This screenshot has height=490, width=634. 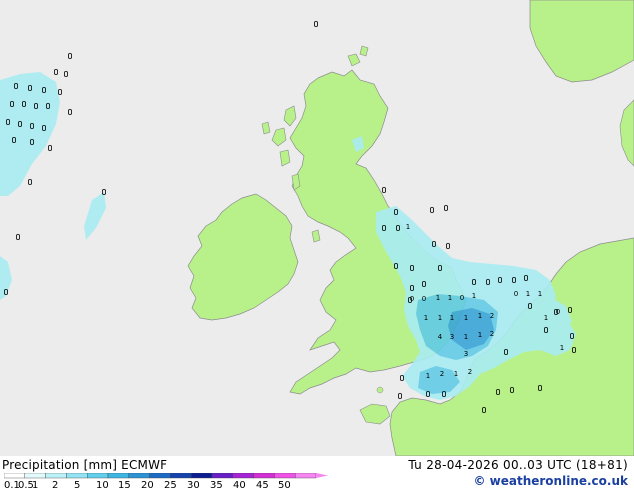 What do you see at coordinates (440, 337) in the screenshot?
I see `precip-value-label: 4` at bounding box center [440, 337].